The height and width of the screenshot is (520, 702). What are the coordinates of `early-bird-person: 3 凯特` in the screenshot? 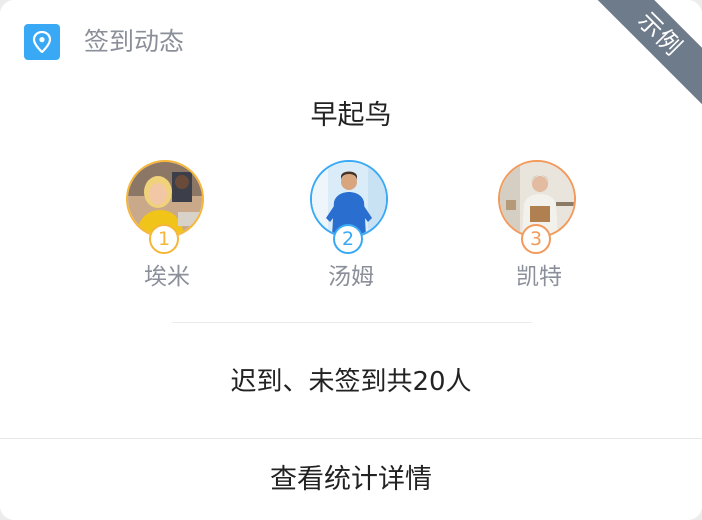 It's located at (539, 228).